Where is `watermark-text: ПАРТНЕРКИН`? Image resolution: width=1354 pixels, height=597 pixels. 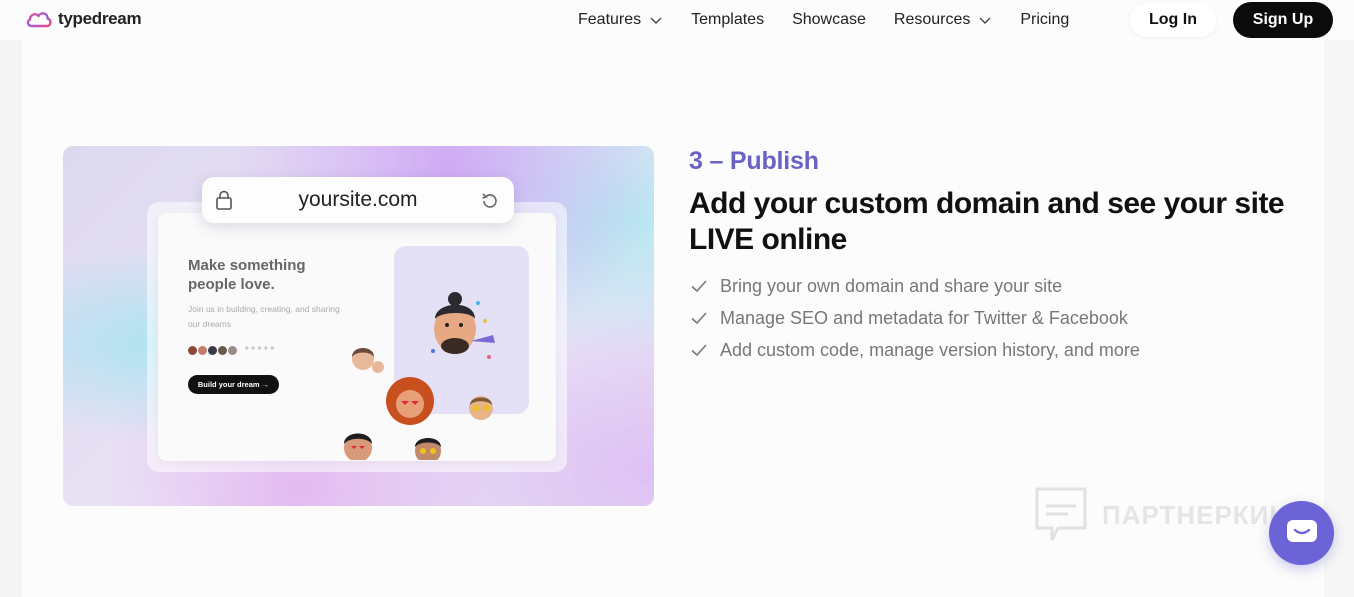
watermark-text: ПАРТНЕРКИН is located at coordinates (1196, 514).